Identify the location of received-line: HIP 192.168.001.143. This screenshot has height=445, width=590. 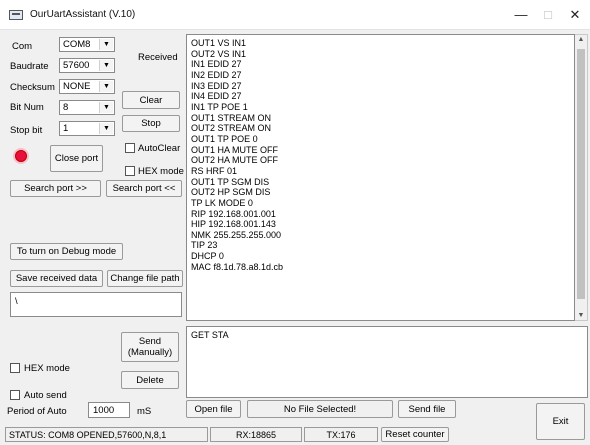
(233, 224).